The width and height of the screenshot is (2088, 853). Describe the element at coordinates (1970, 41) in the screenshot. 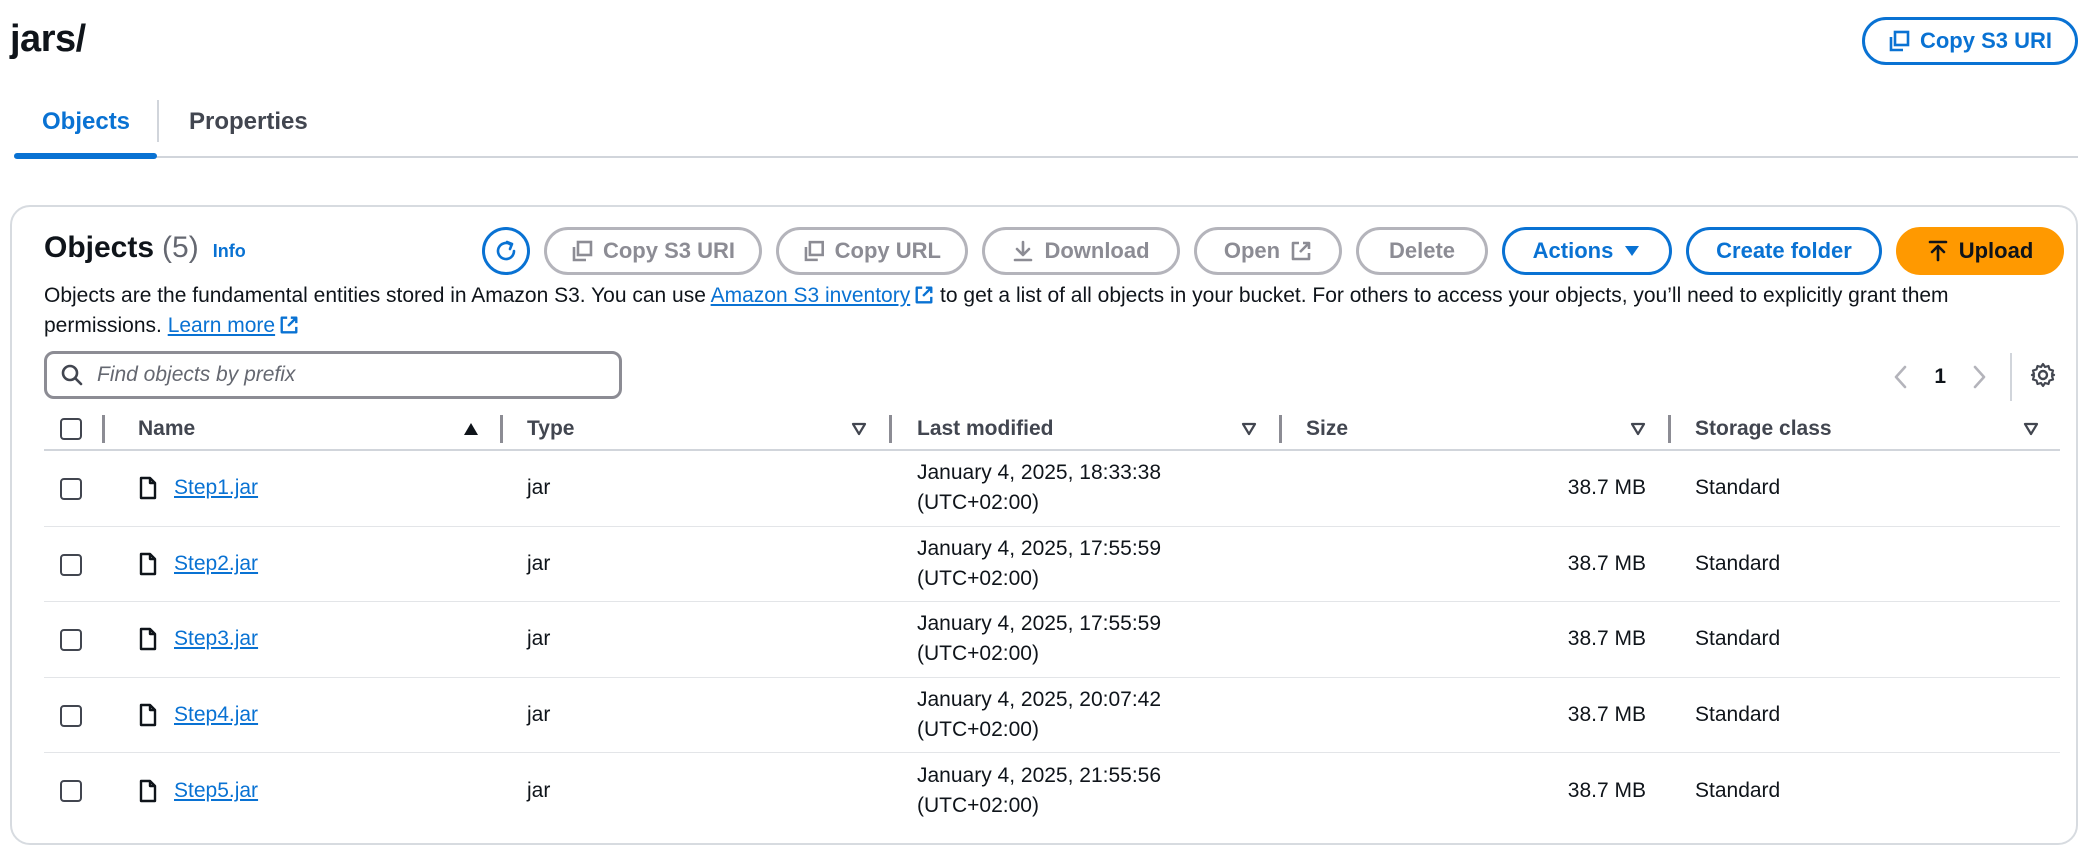

I see `header-copy-s3-uri-button: Copy S3 URI` at that location.